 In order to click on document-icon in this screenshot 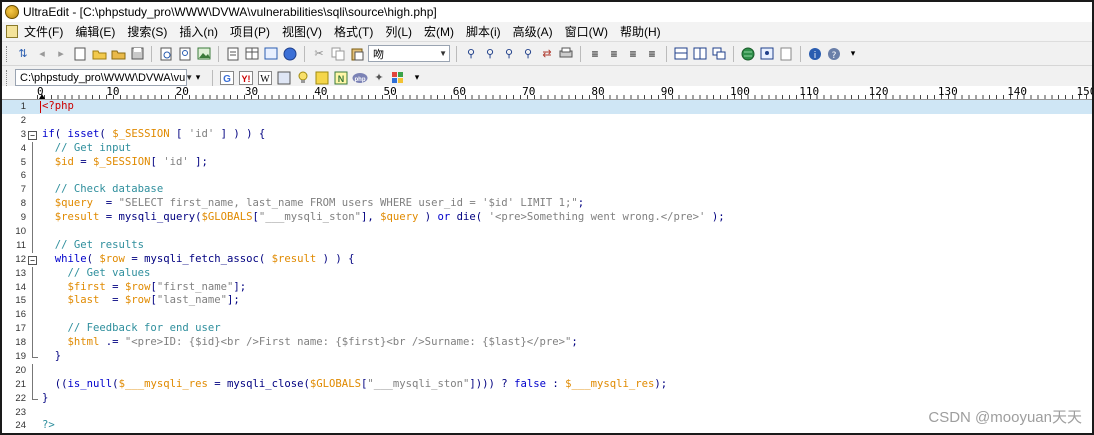, I will do `click(233, 54)`.